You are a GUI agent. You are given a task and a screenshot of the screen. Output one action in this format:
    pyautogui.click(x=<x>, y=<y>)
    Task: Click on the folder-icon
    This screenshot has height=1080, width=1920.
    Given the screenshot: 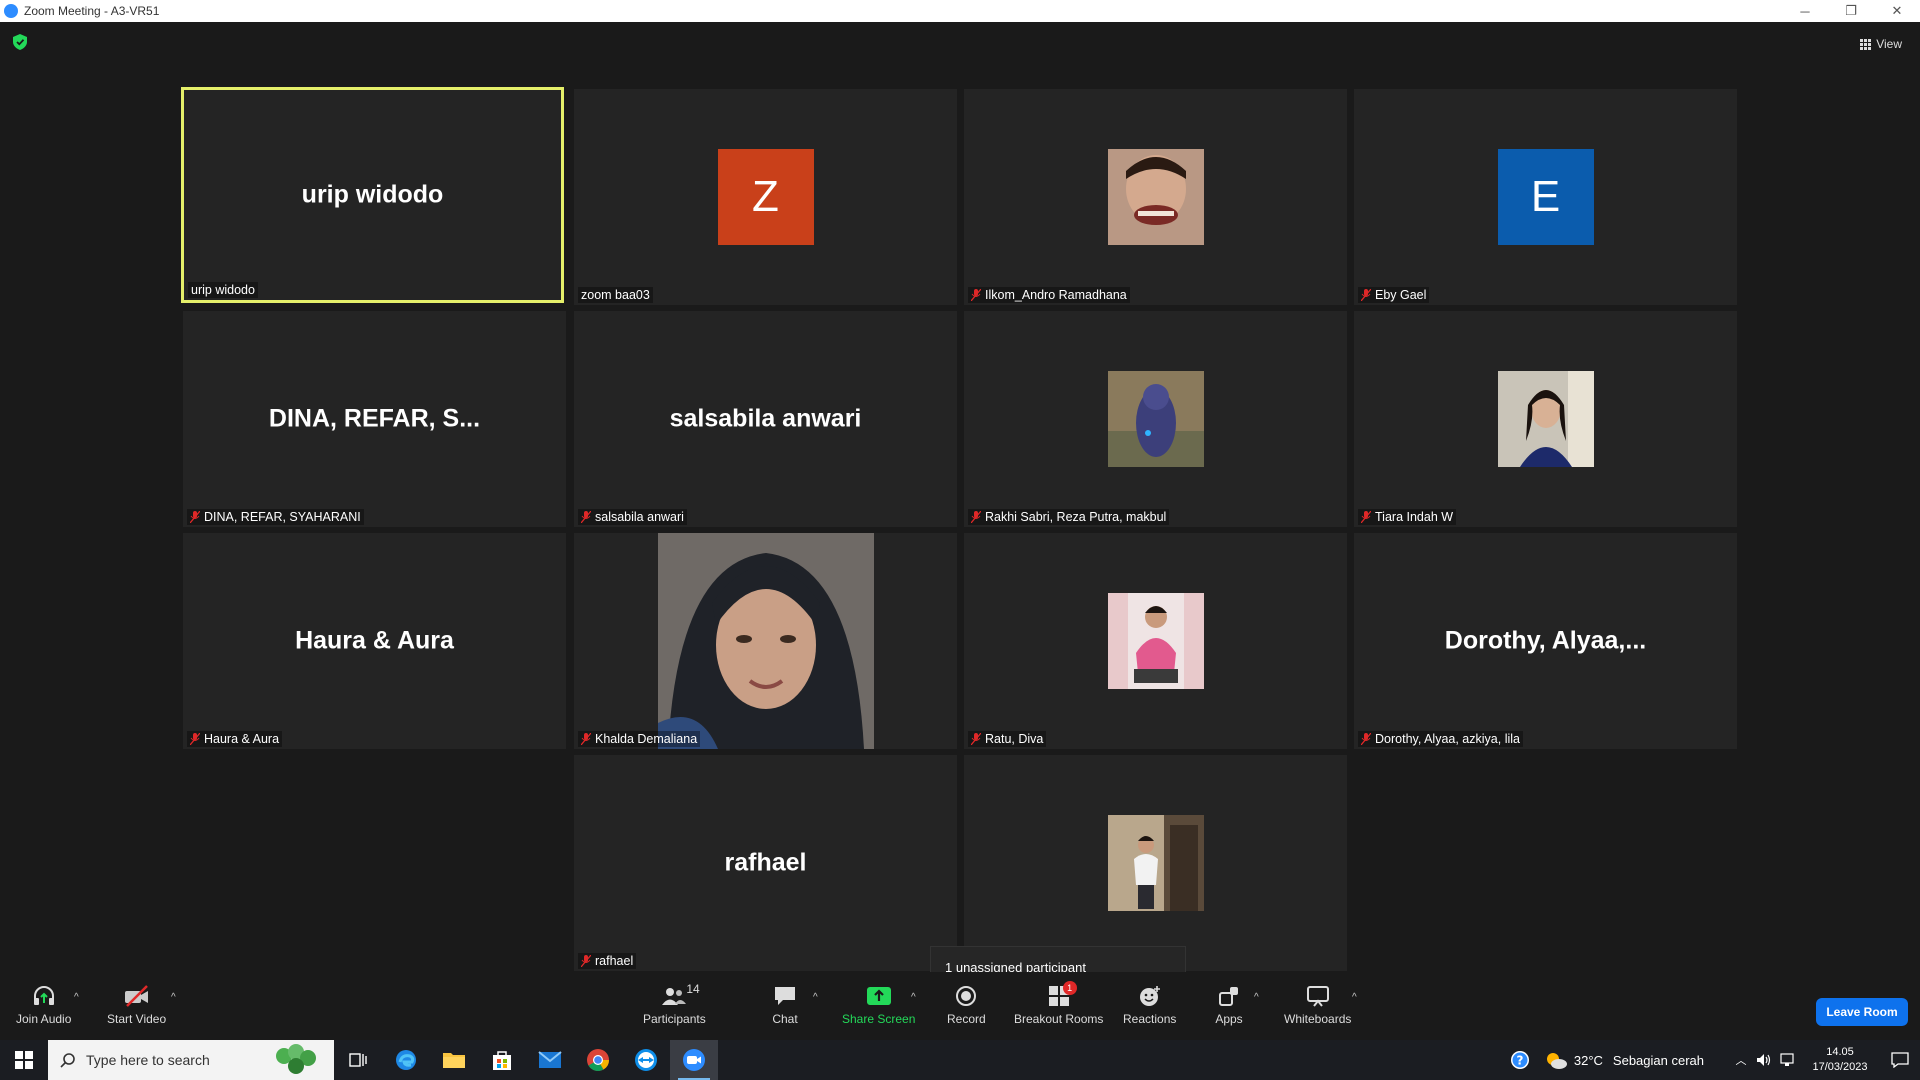 What is the action you would take?
    pyautogui.click(x=454, y=1060)
    